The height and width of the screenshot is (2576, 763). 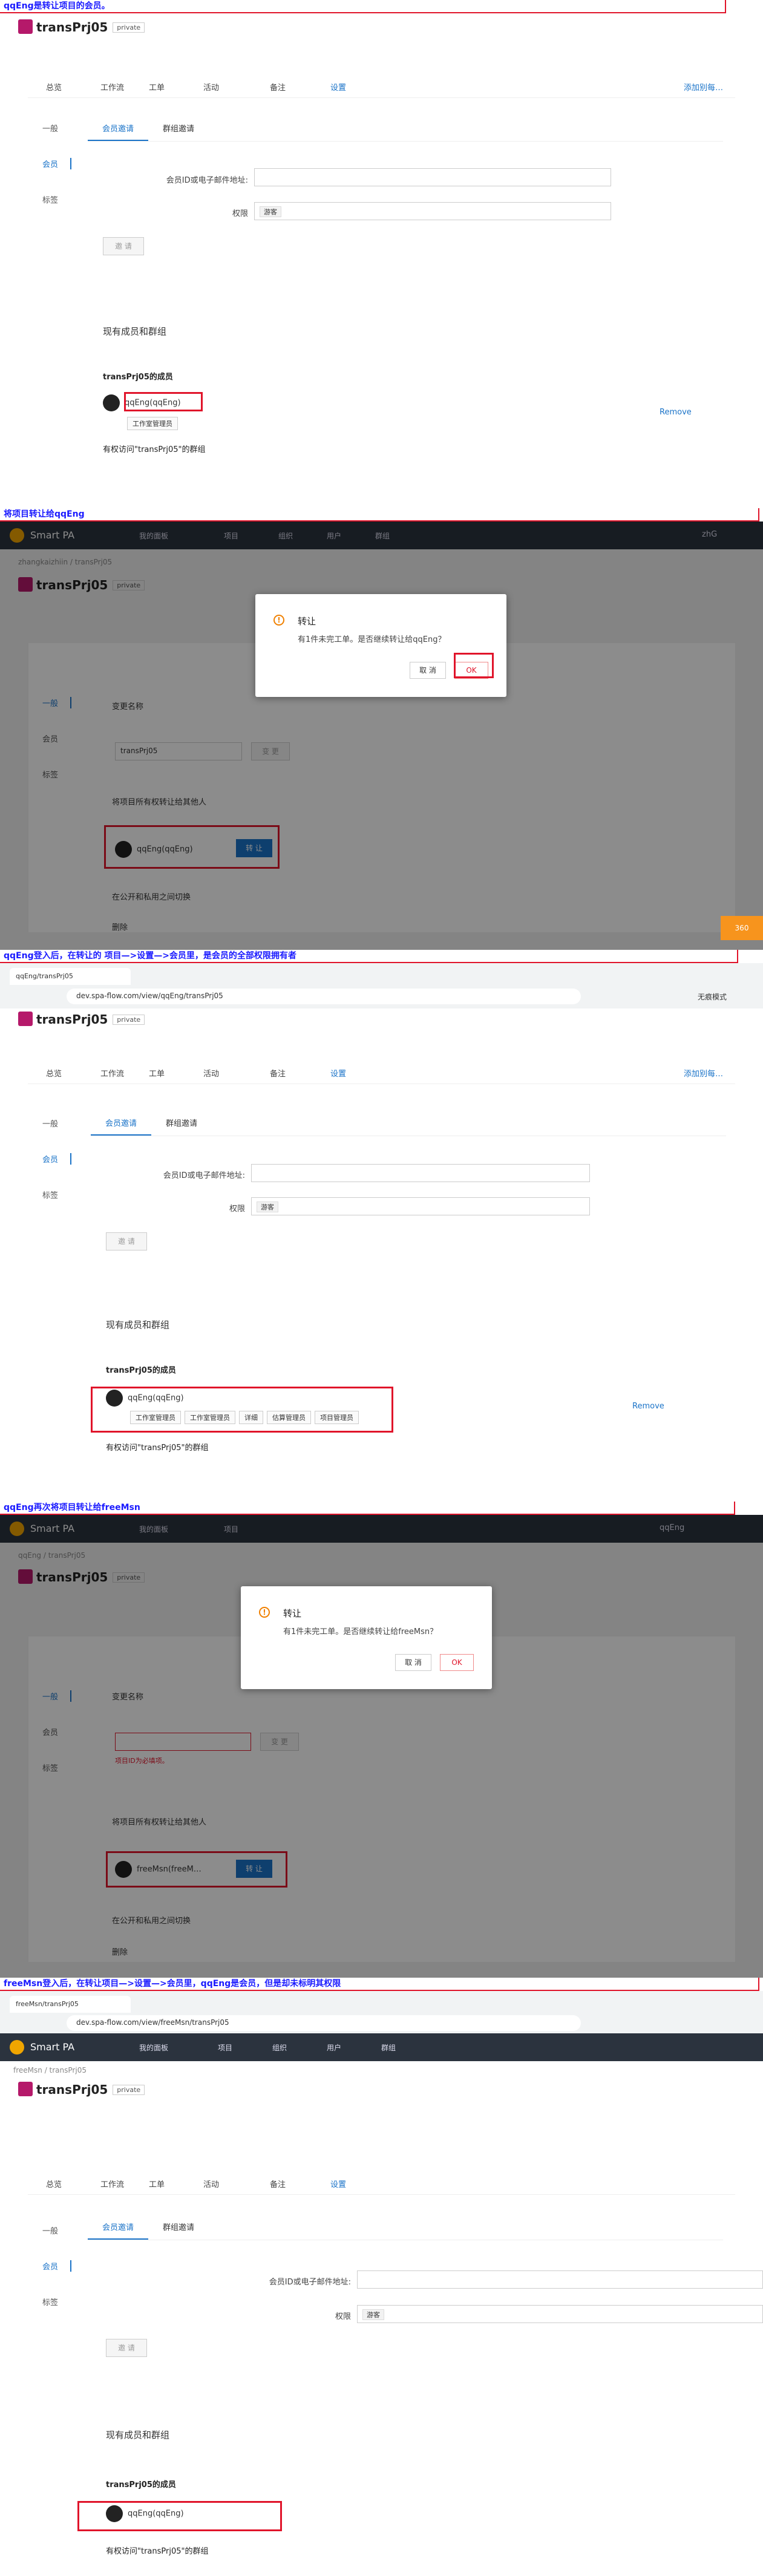 What do you see at coordinates (56, 128) in the screenshot?
I see `sidebar-item-general: 一般` at bounding box center [56, 128].